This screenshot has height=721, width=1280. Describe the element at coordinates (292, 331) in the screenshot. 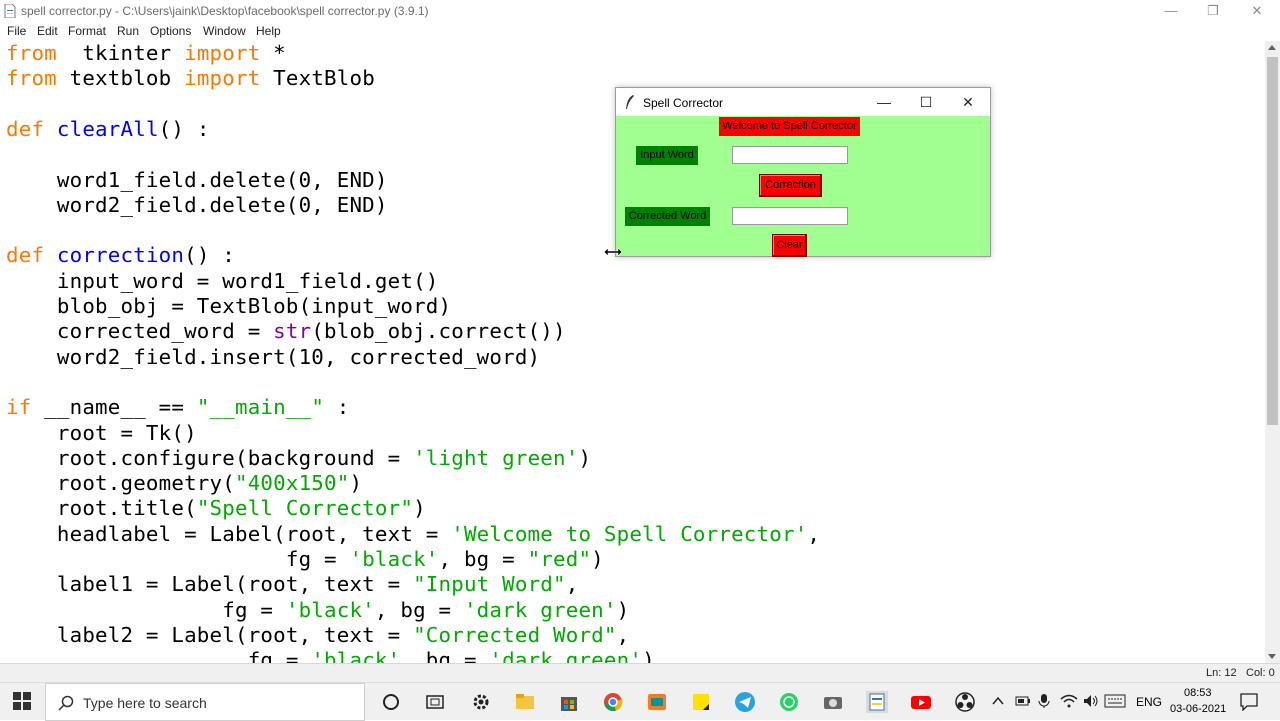

I see `code-token: str` at that location.